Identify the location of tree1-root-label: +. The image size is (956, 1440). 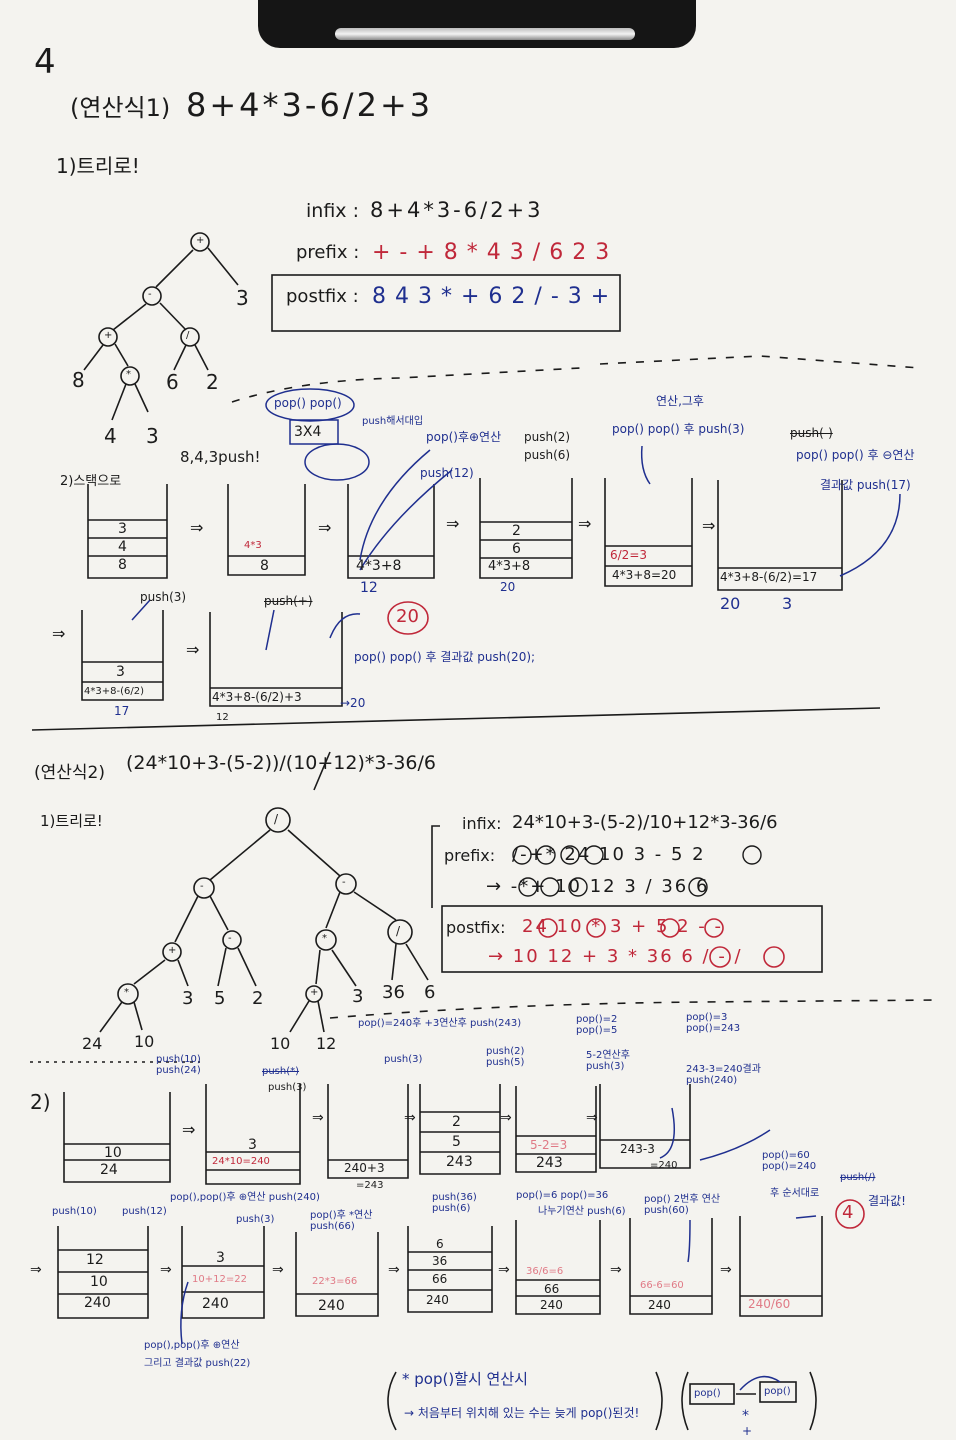
(200, 240).